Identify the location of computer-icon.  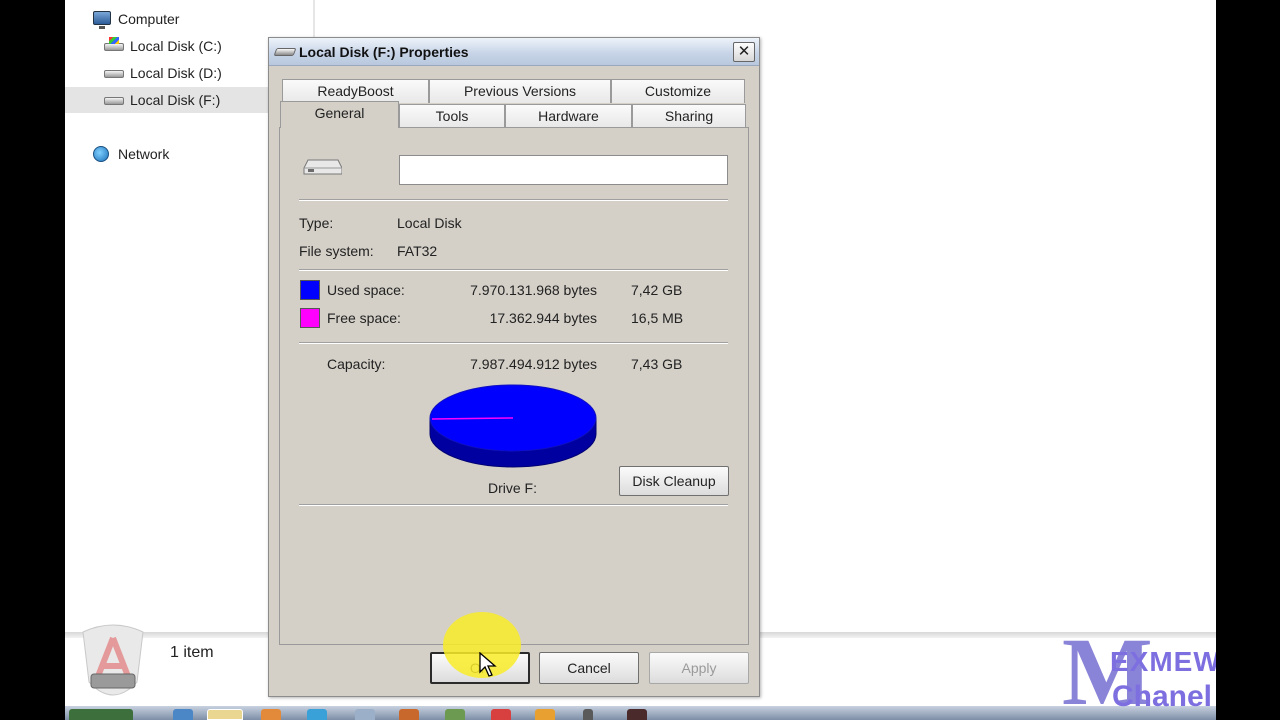
(102, 20).